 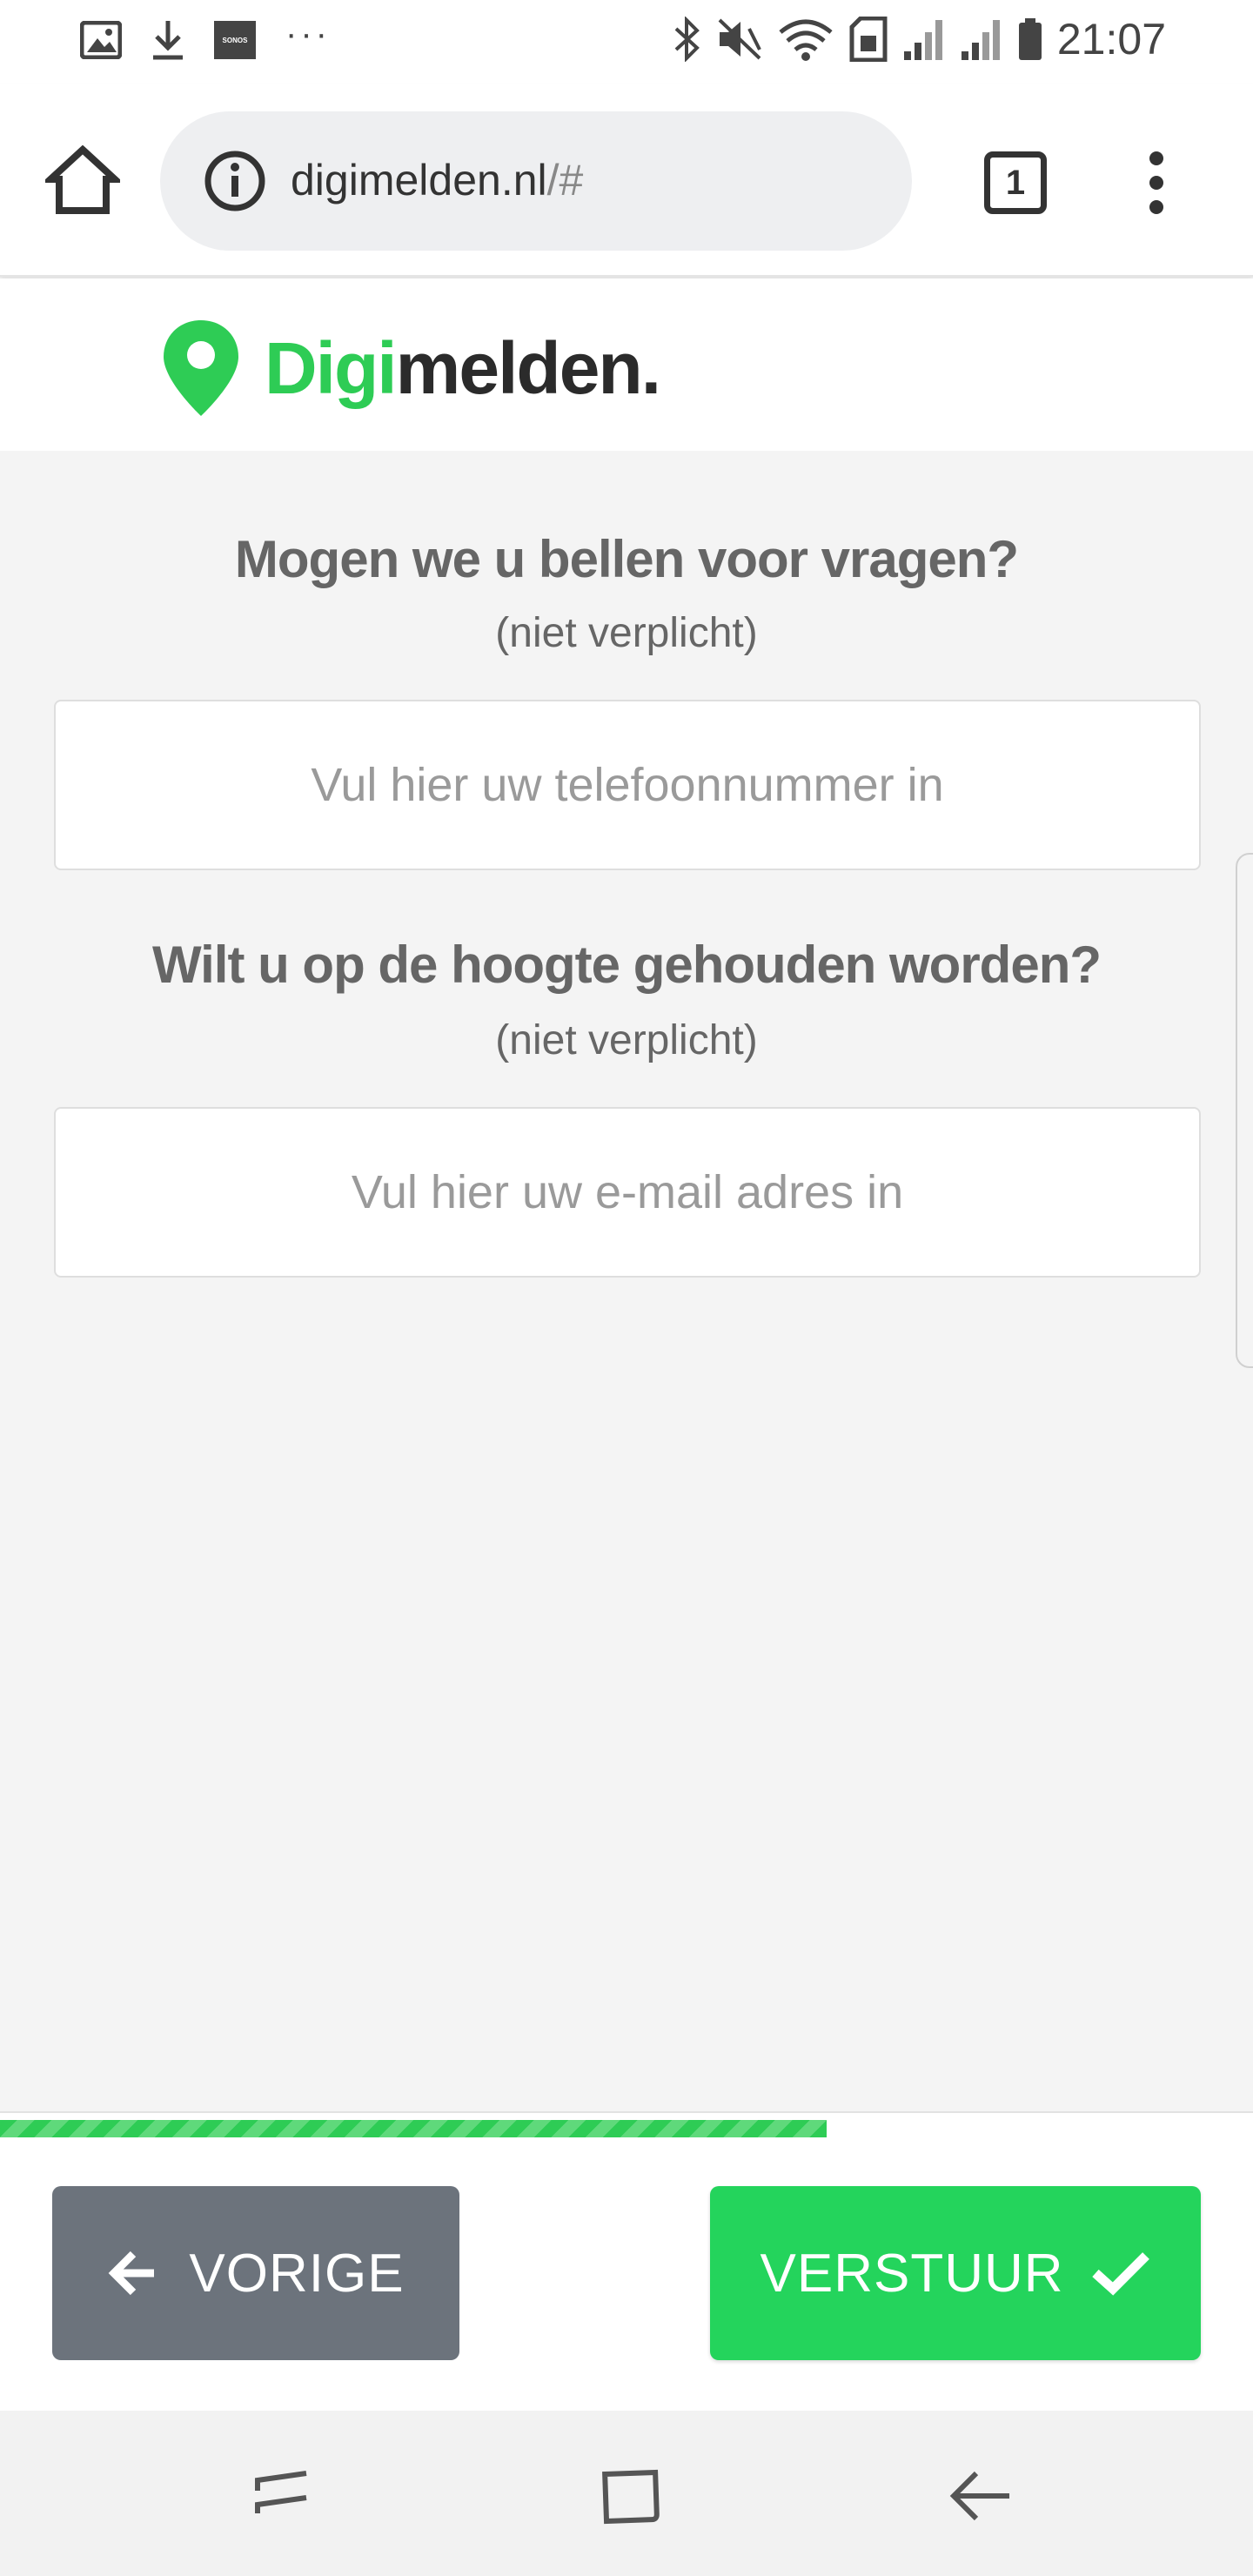 What do you see at coordinates (528, 367) in the screenshot?
I see `logo-text-dark: melden.` at bounding box center [528, 367].